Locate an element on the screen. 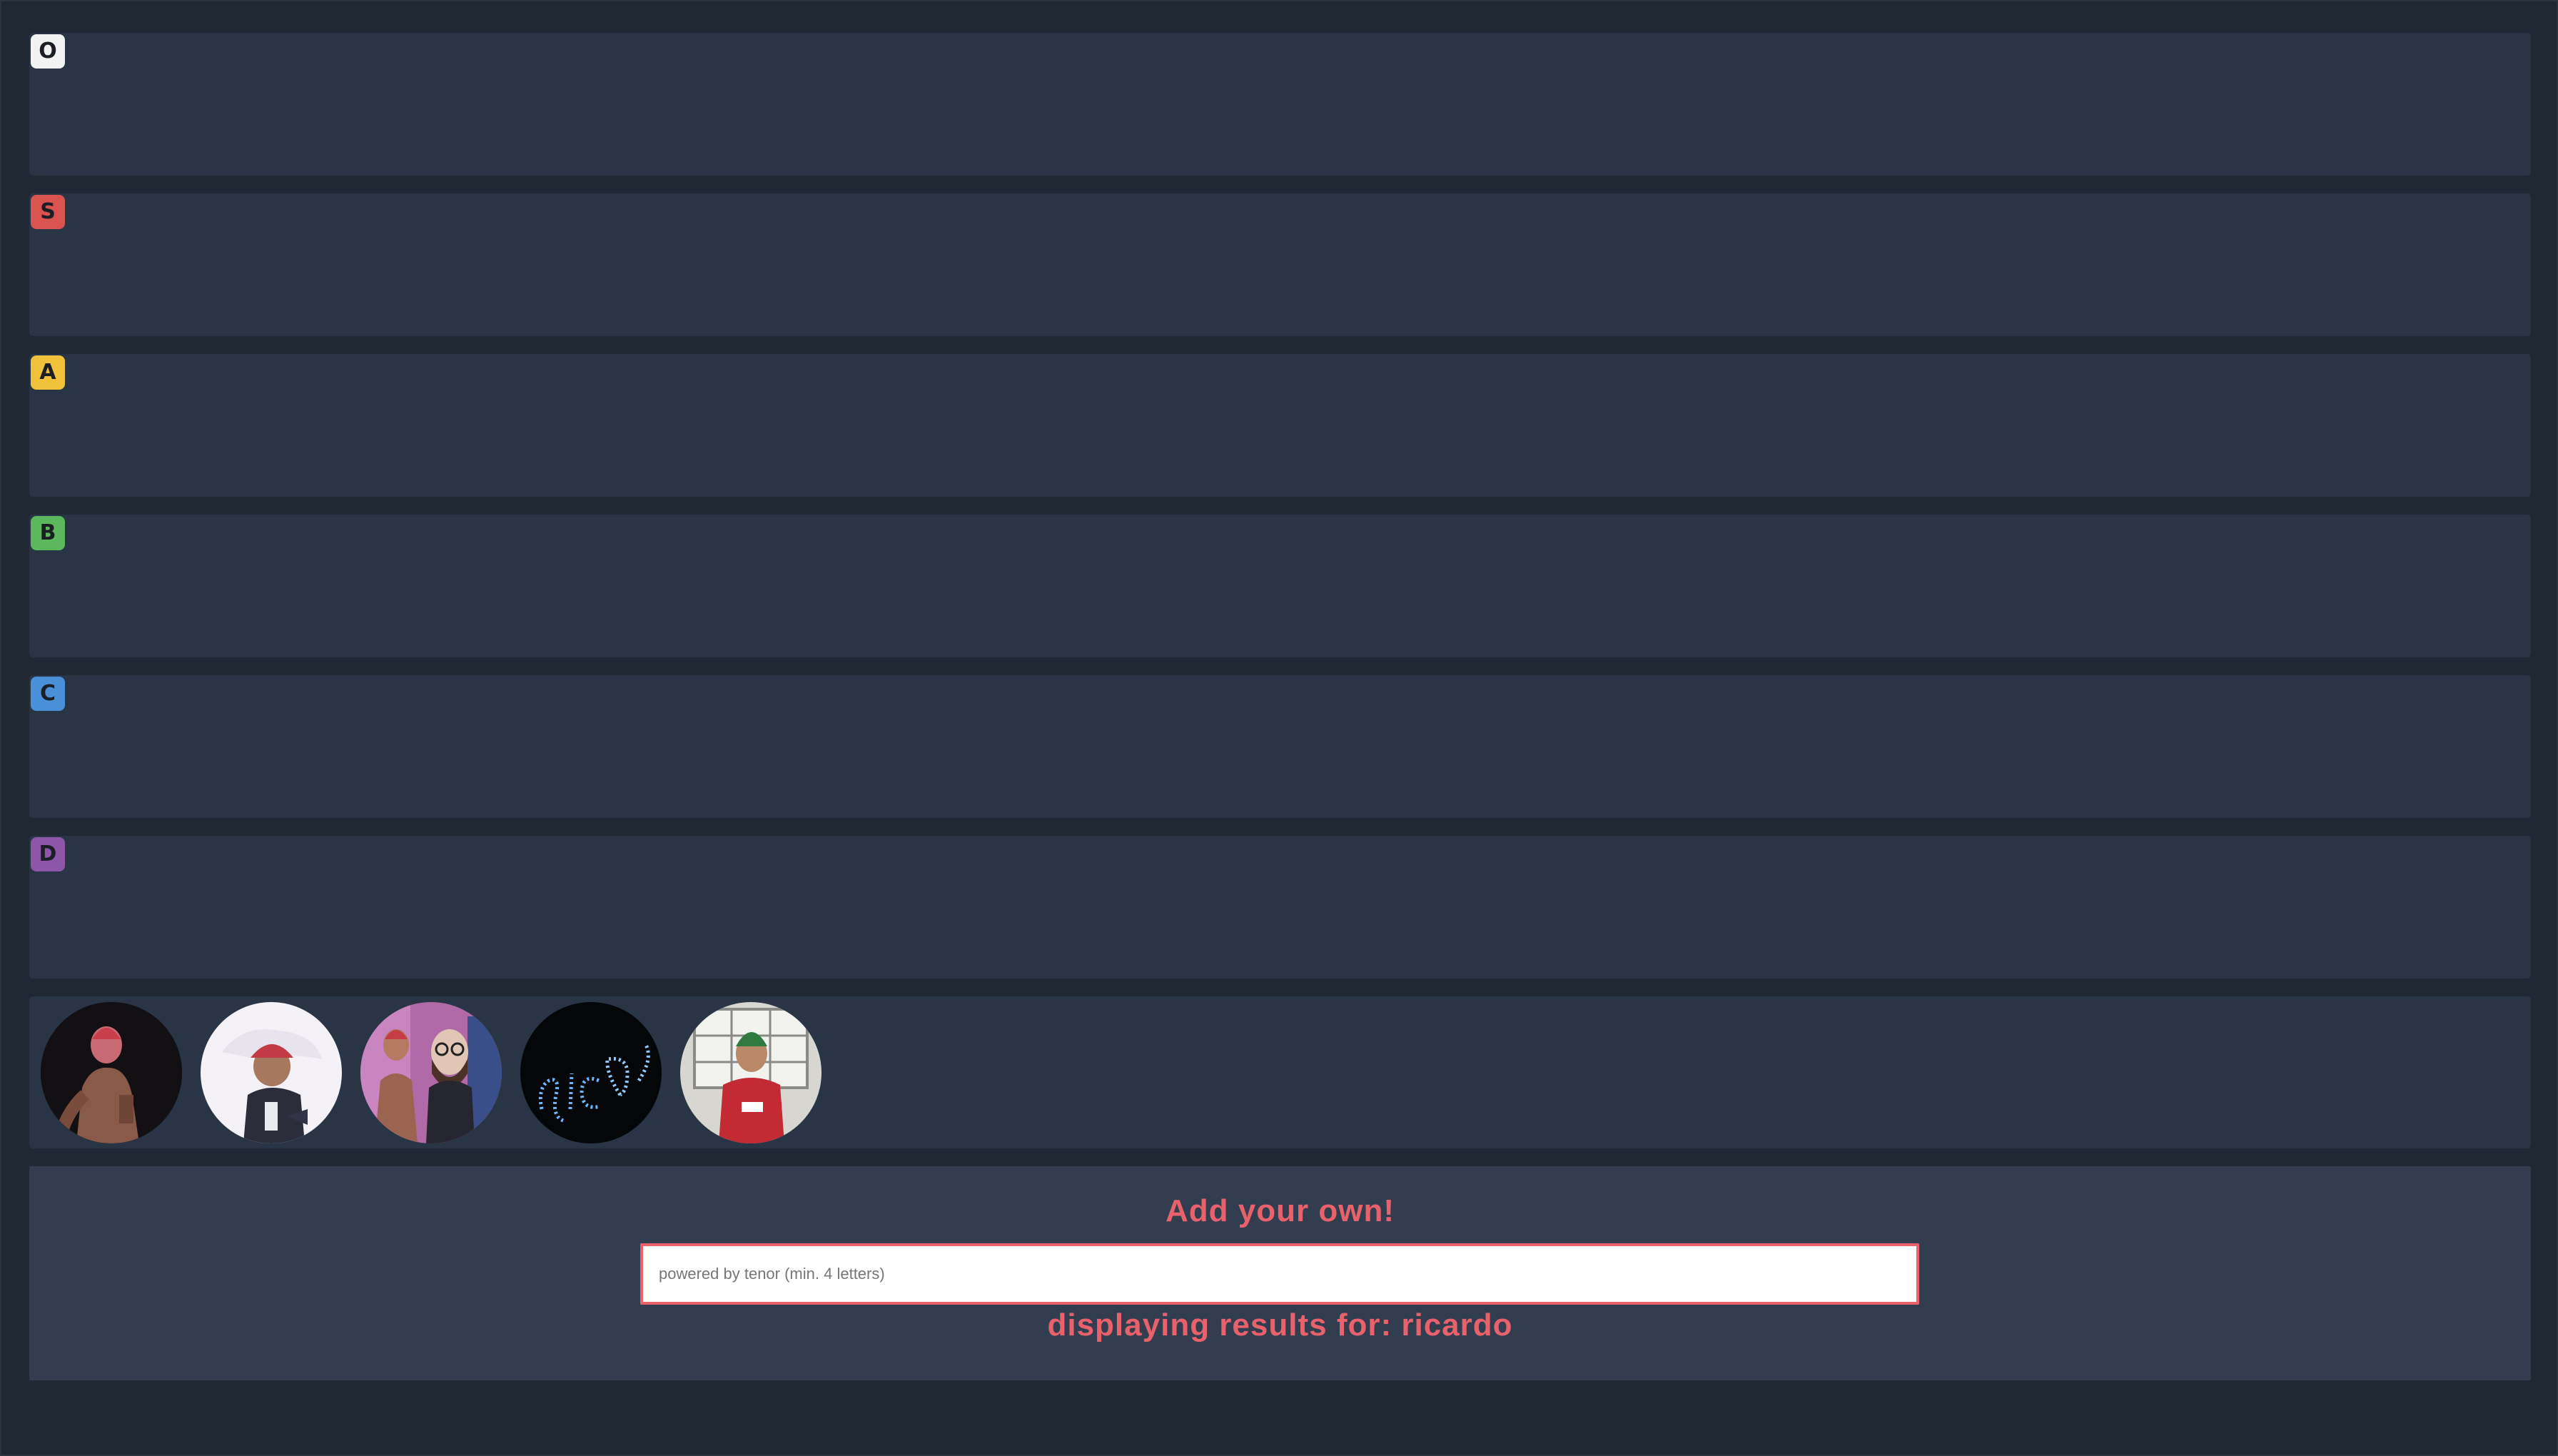 The width and height of the screenshot is (2558, 1456). tier-row-c: C is located at coordinates (1280, 746).